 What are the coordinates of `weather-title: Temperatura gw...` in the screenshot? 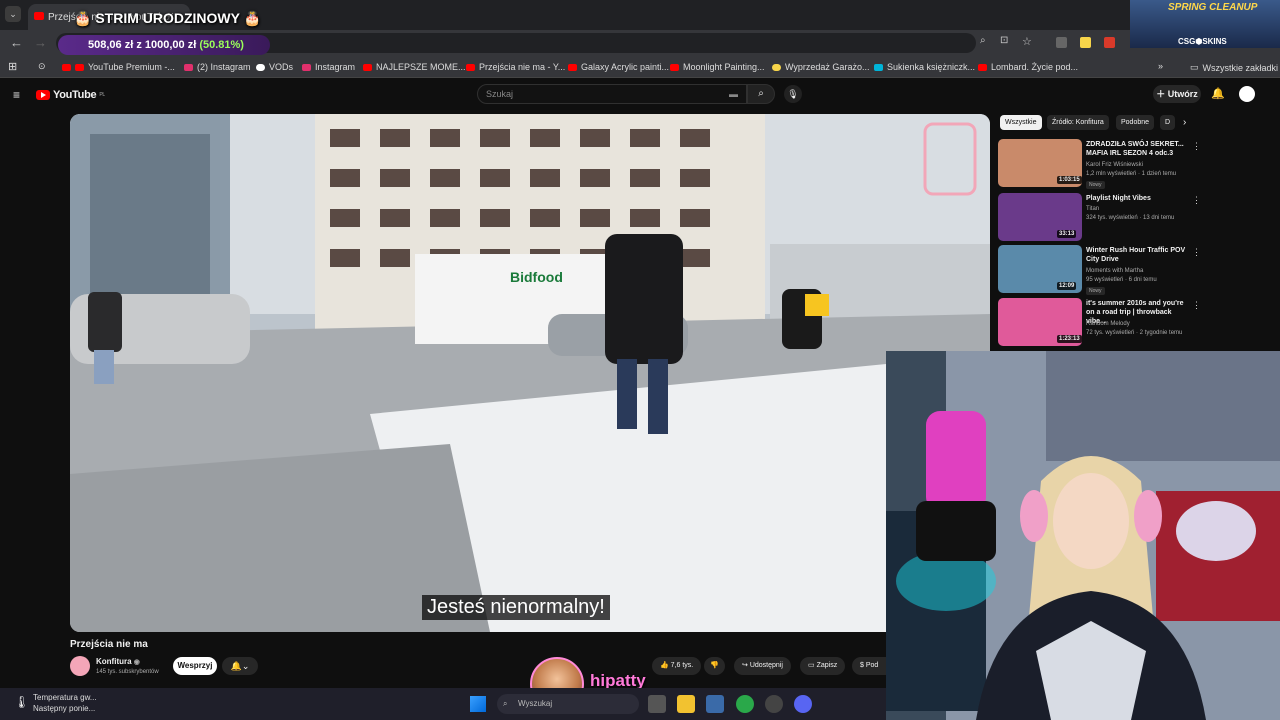 It's located at (65, 697).